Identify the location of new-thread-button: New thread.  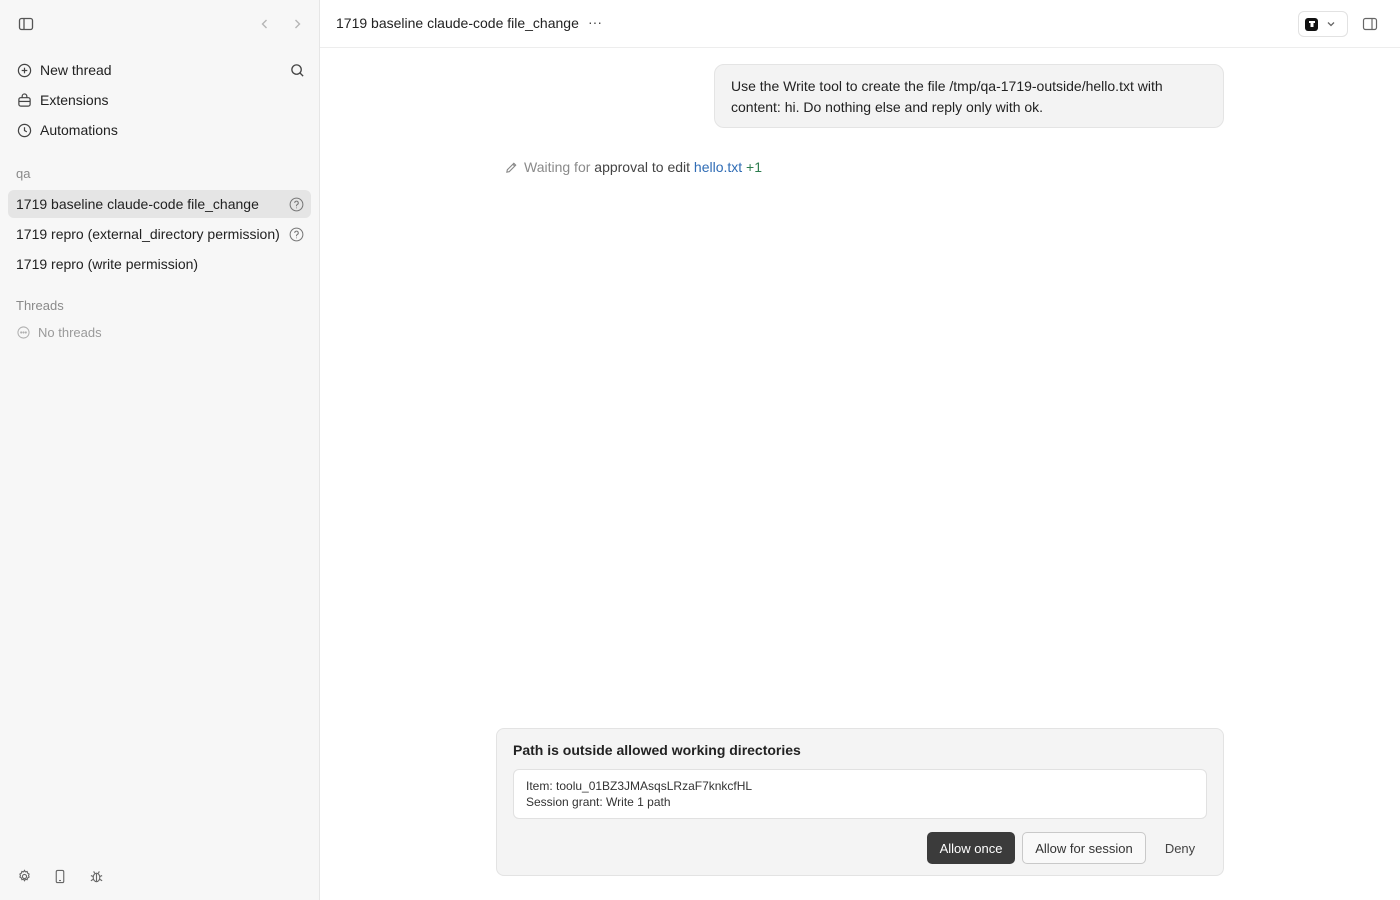
(159, 70).